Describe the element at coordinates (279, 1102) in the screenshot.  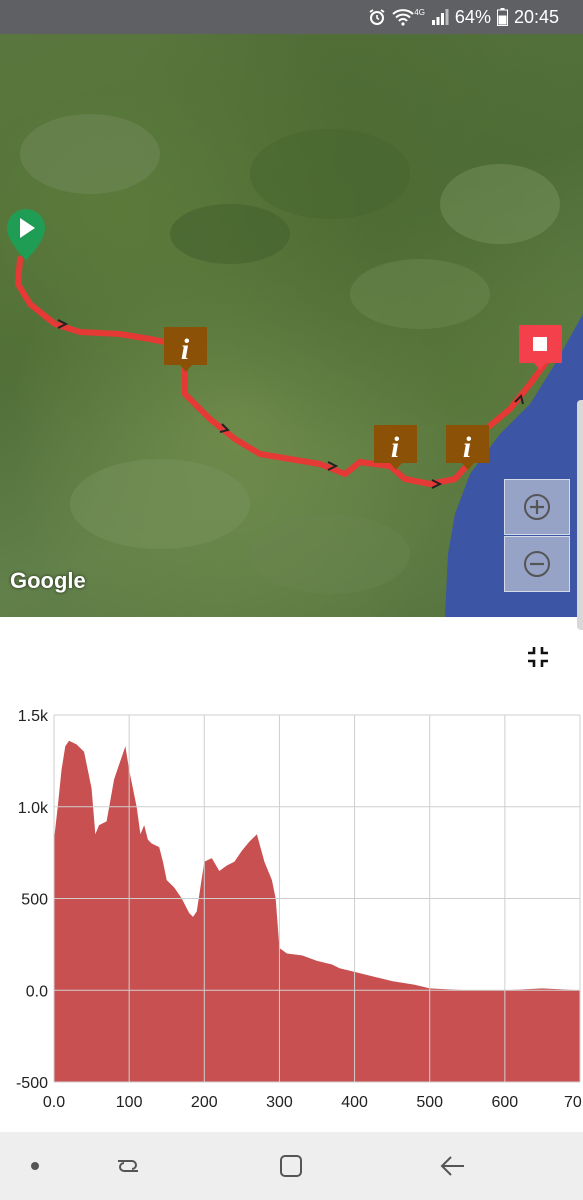
I see `x-tick-label: 300` at that location.